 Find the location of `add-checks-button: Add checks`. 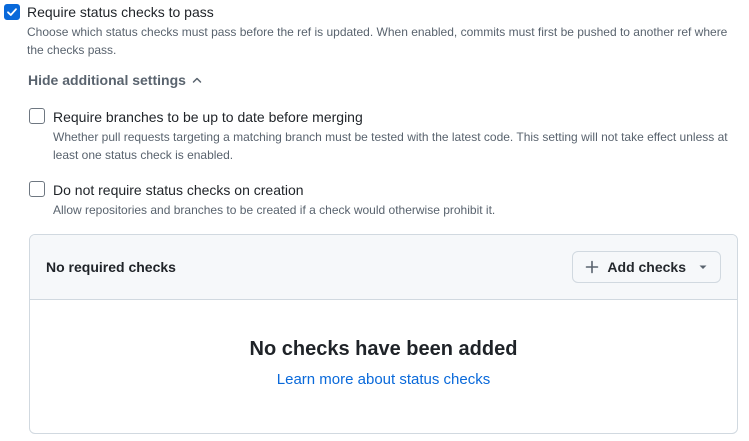

add-checks-button: Add checks is located at coordinates (646, 267).